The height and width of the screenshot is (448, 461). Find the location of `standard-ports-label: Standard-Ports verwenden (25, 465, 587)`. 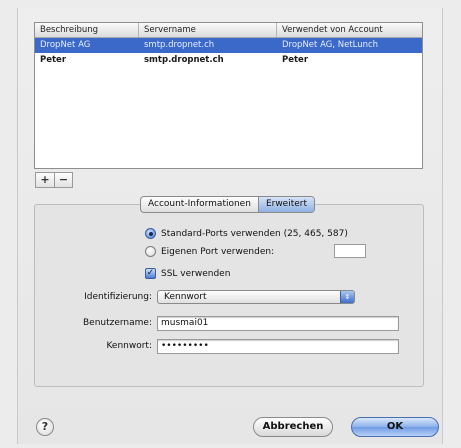

standard-ports-label: Standard-Ports verwenden (25, 465, 587) is located at coordinates (254, 233).